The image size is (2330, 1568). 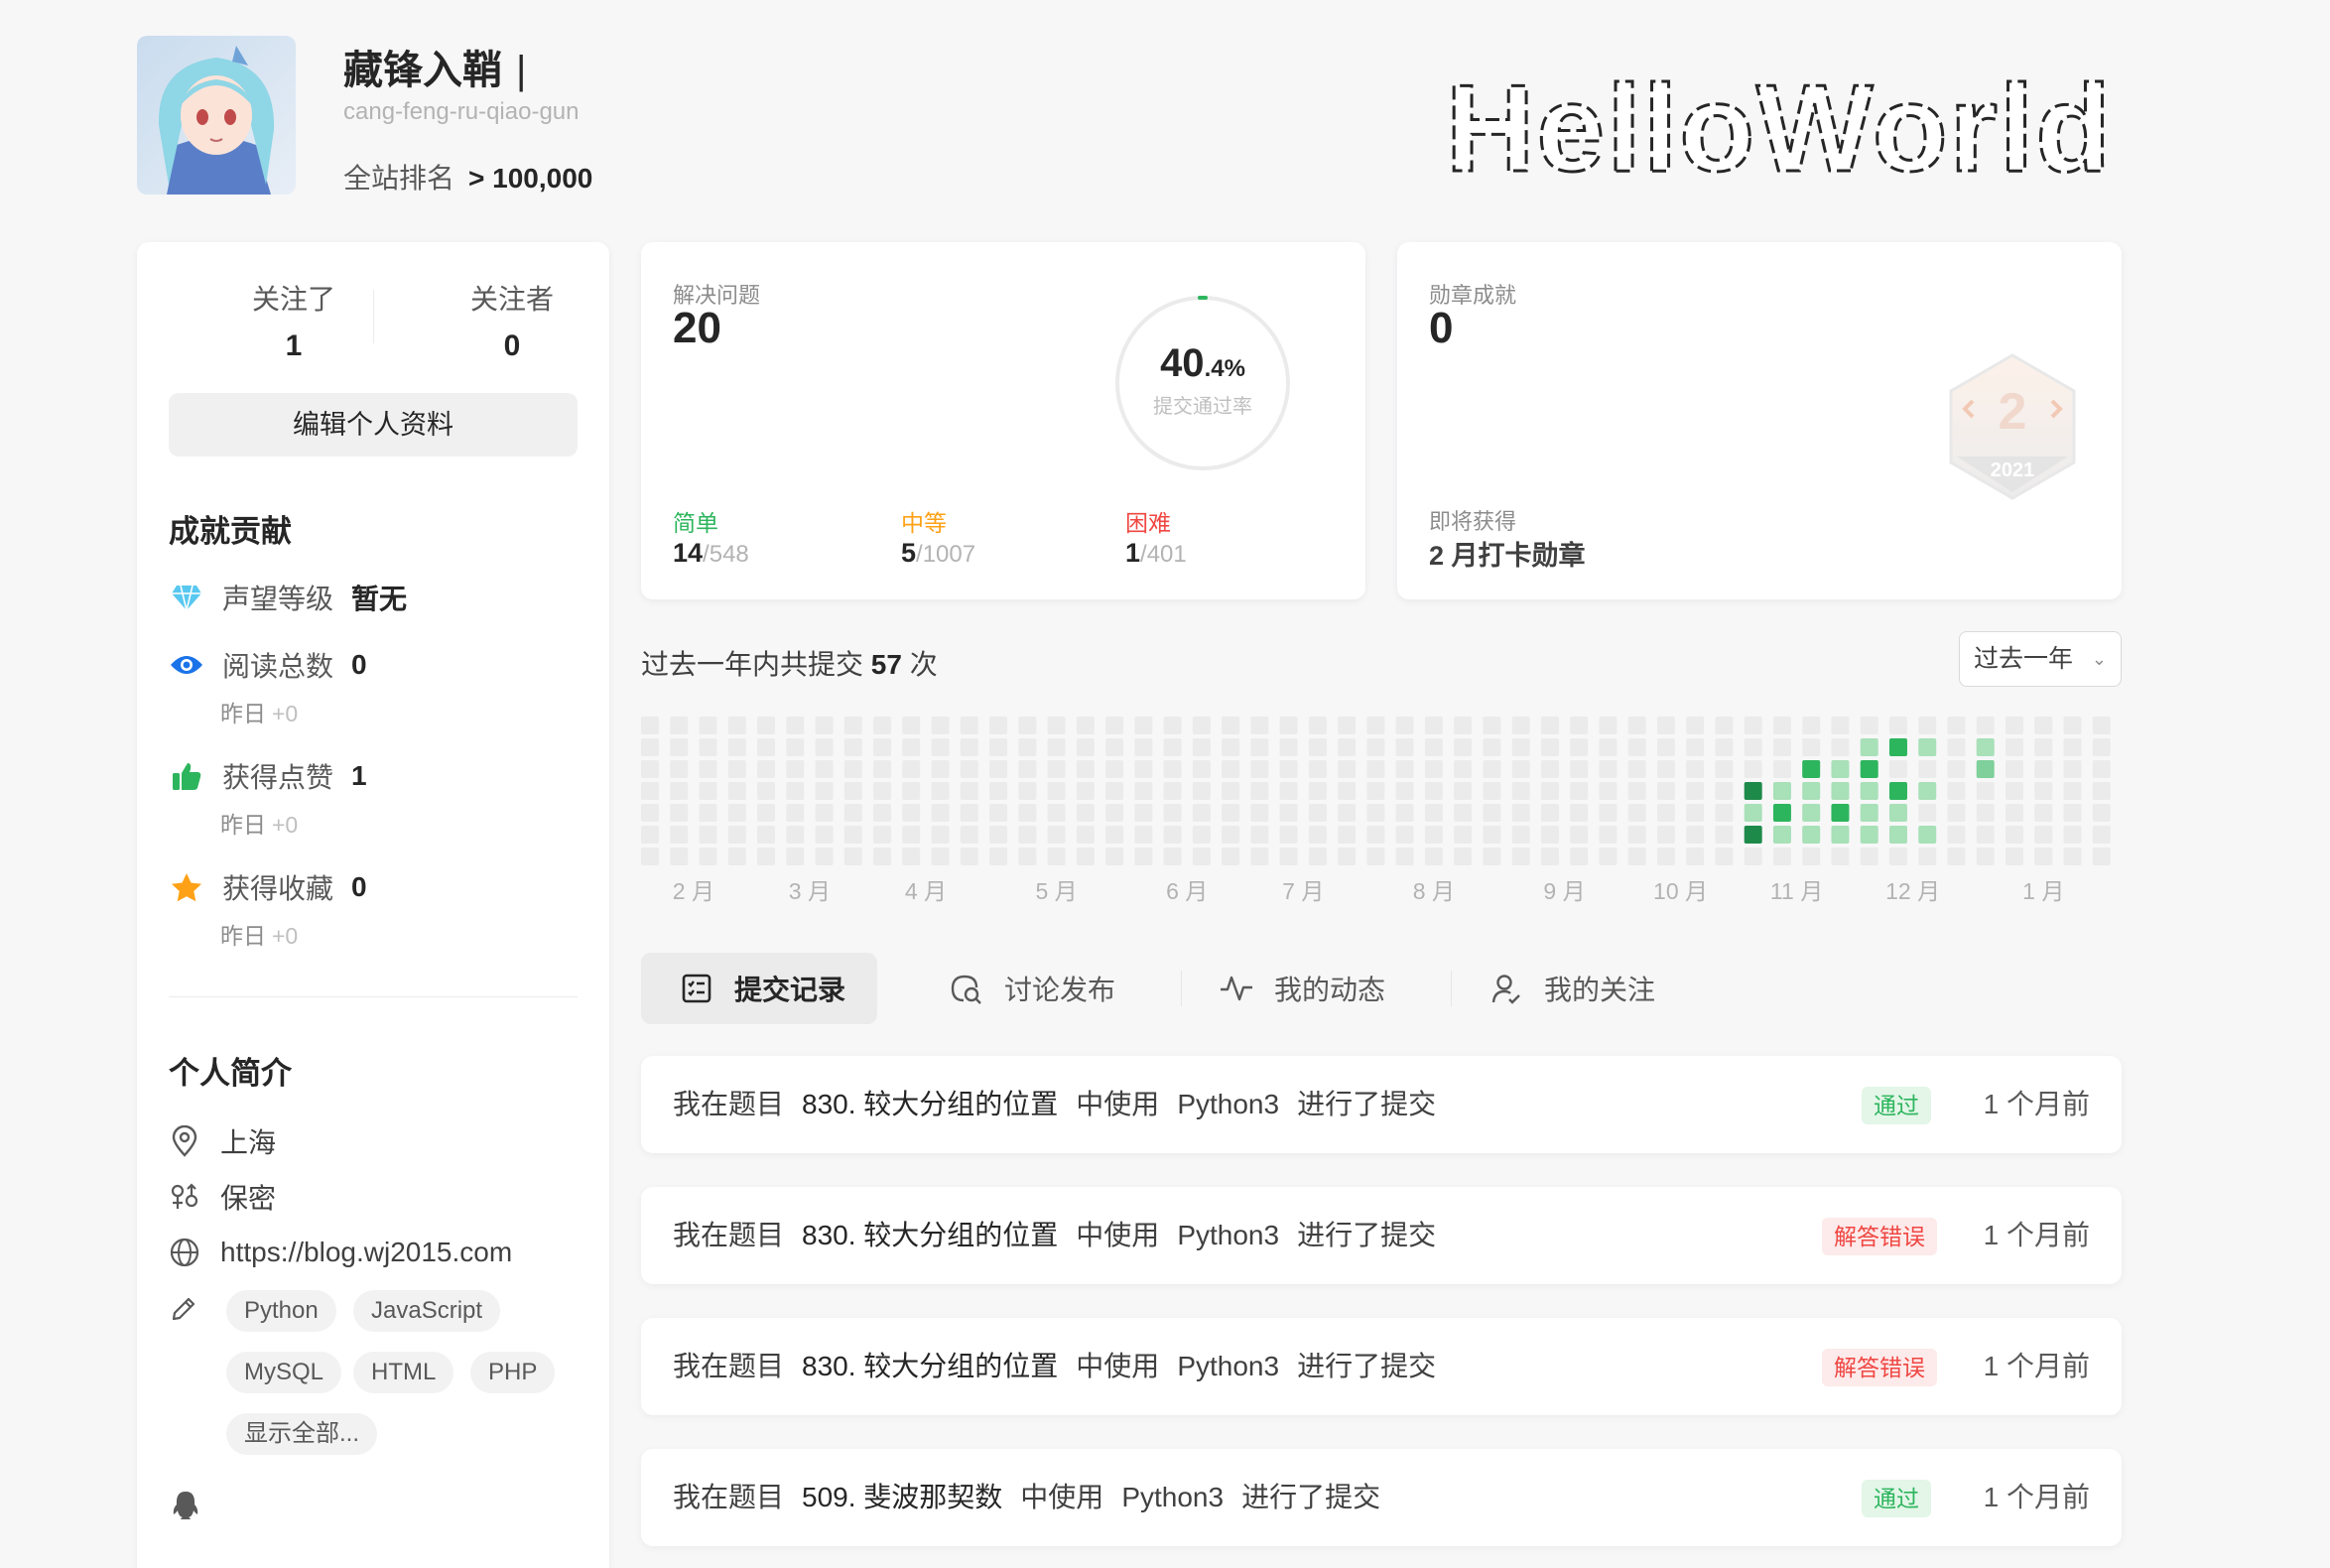 I want to click on website-link: https://blog.wj2015.com, so click(x=366, y=1252).